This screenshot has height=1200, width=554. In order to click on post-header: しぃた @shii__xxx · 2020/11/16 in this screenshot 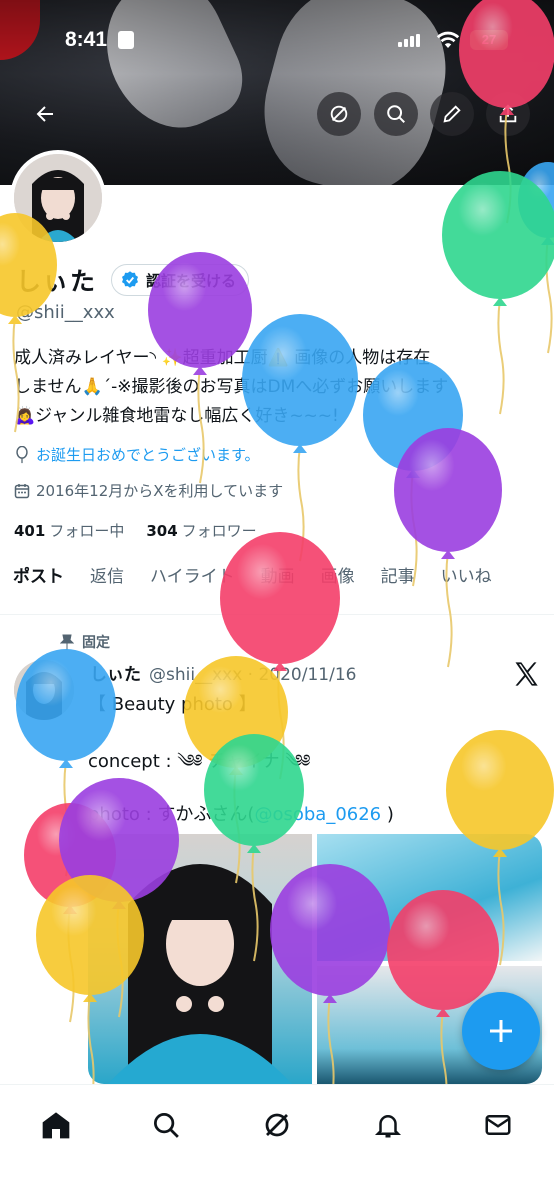, I will do `click(223, 672)`.